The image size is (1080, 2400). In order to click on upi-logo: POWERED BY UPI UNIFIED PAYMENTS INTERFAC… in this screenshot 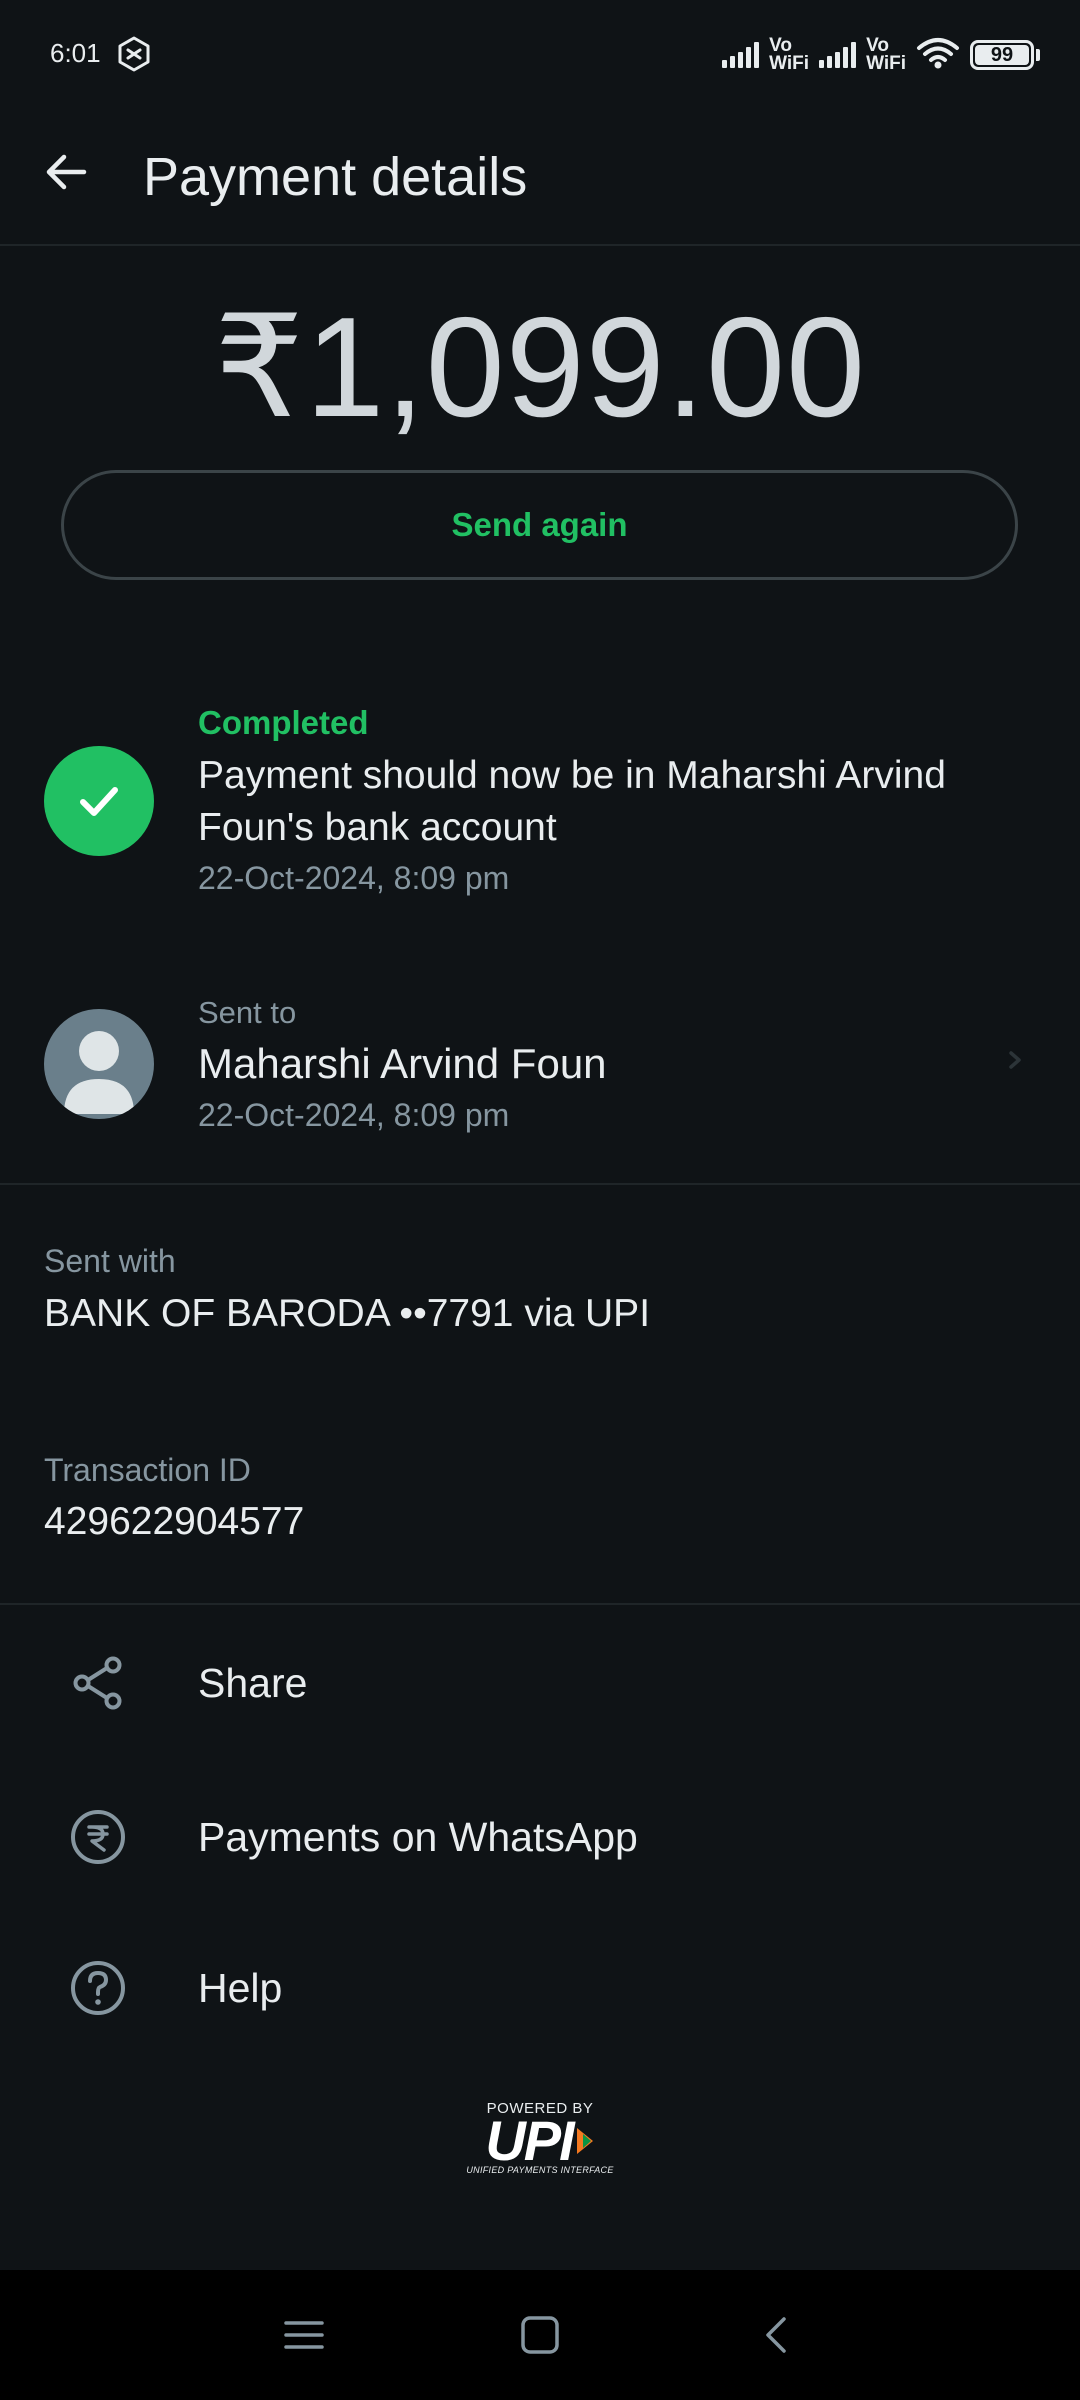, I will do `click(540, 2140)`.